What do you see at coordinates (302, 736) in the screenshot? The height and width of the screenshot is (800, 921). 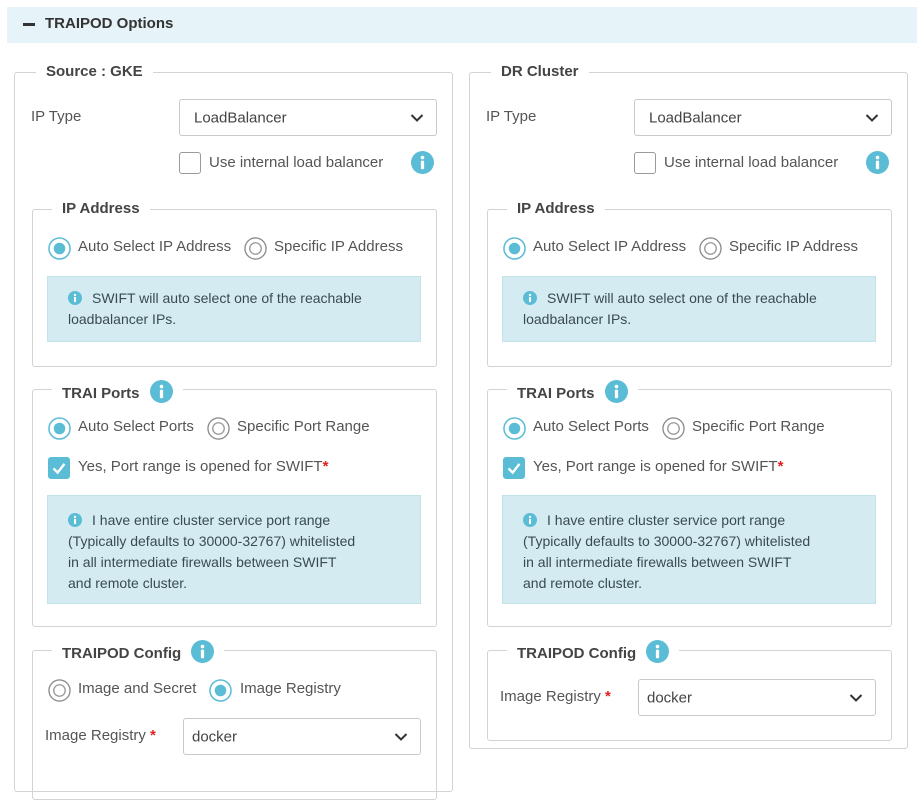 I see `image-registry-select: docker` at bounding box center [302, 736].